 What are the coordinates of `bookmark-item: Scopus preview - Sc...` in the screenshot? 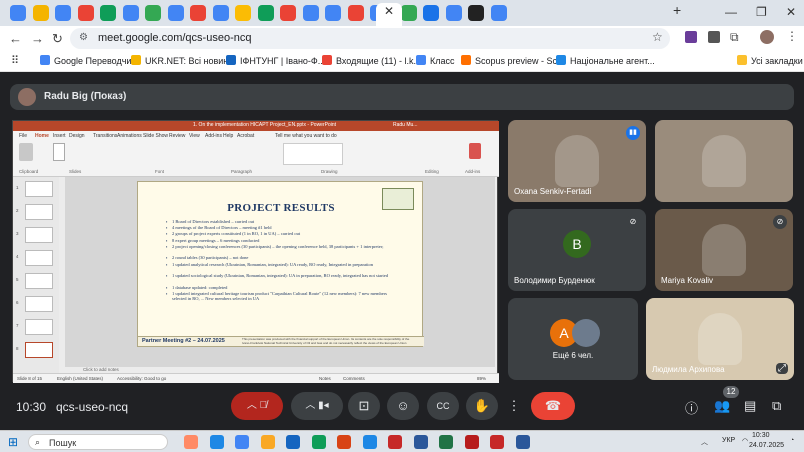 It's located at (513, 60).